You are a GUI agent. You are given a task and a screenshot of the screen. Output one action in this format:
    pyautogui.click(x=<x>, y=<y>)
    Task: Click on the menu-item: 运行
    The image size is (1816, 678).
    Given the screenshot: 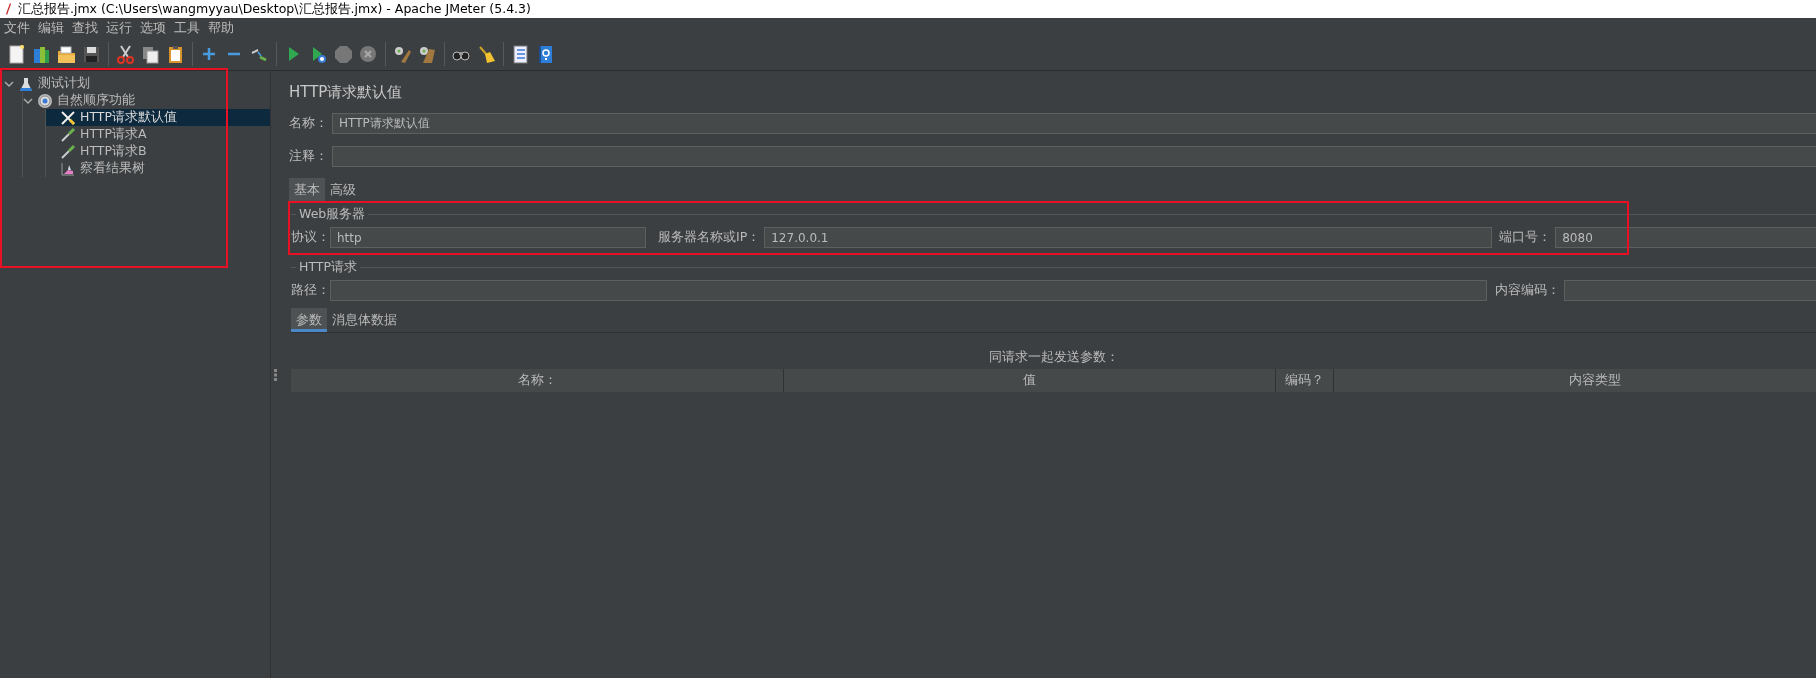 What is the action you would take?
    pyautogui.click(x=119, y=28)
    